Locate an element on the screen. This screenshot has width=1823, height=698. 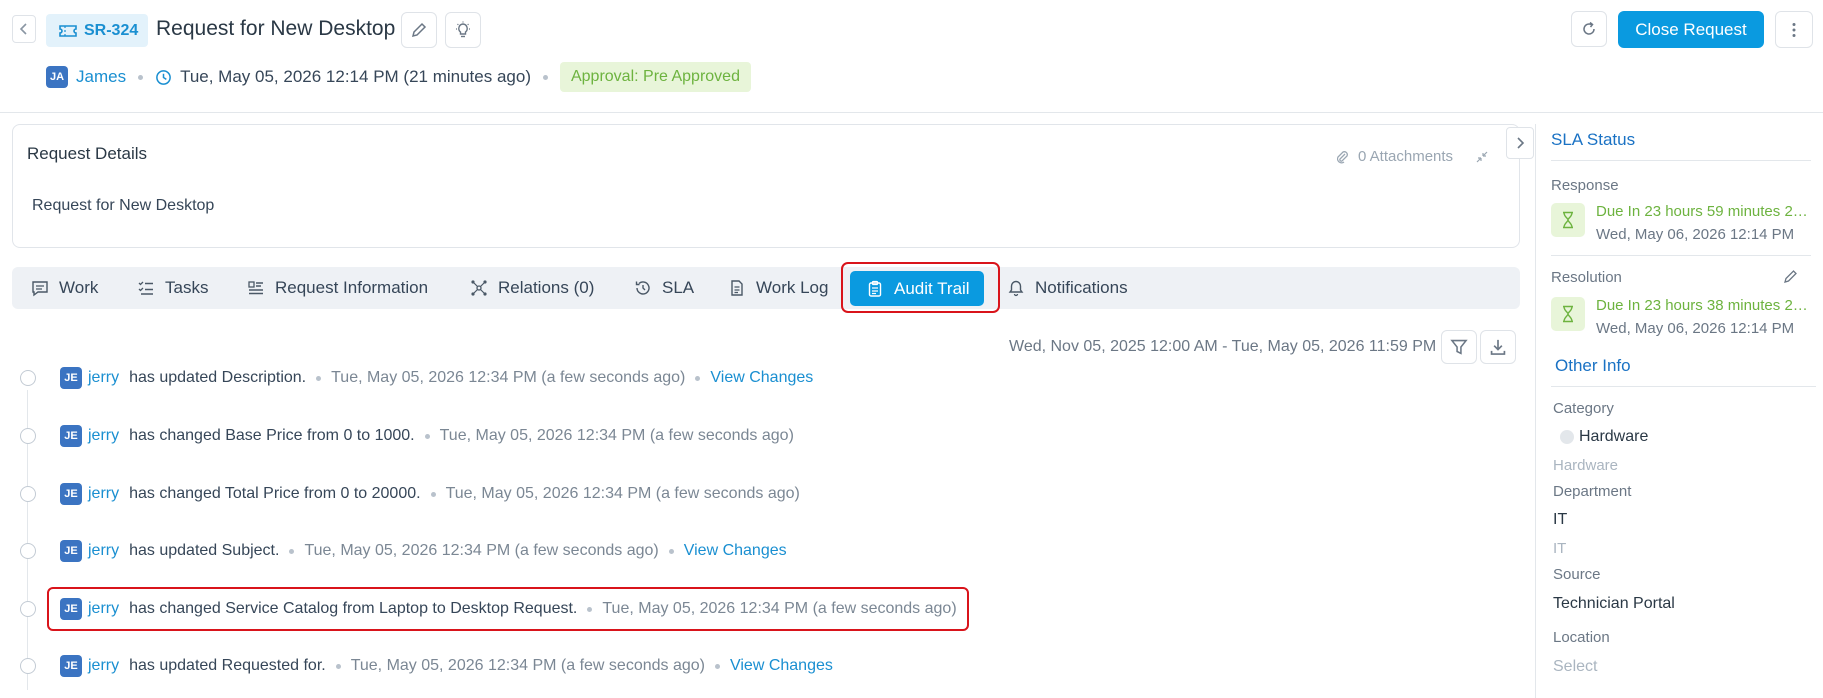
tab-notifications: Notifications is located at coordinates (1067, 288).